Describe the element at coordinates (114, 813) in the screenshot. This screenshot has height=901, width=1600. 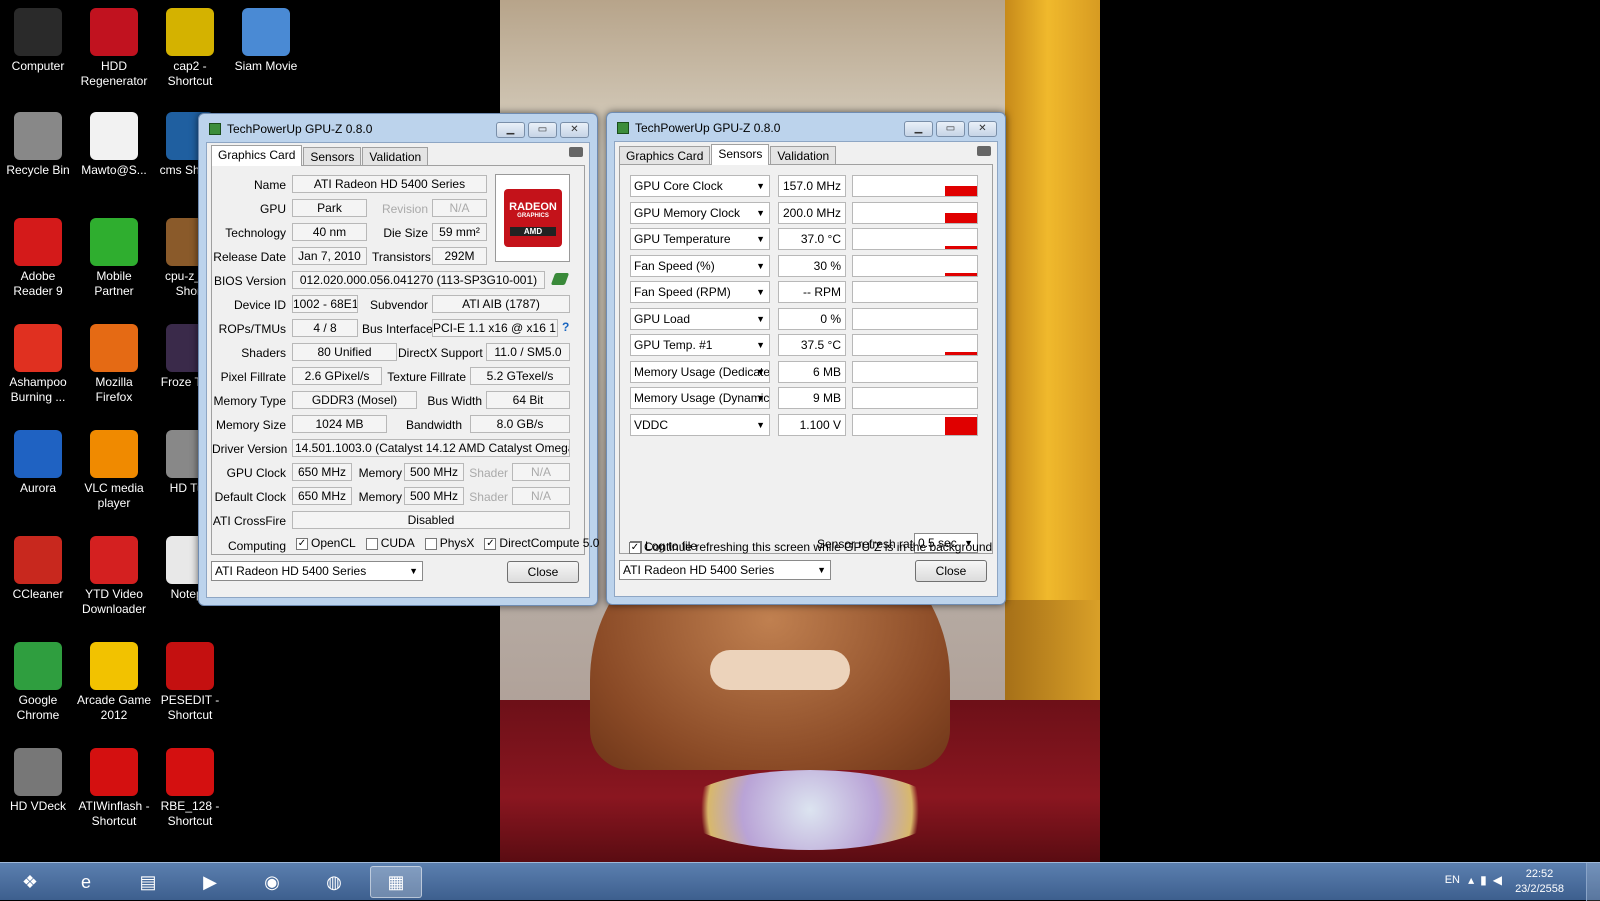
I see `desktop-icon-label: ATIWinflash - Shortcut` at that location.